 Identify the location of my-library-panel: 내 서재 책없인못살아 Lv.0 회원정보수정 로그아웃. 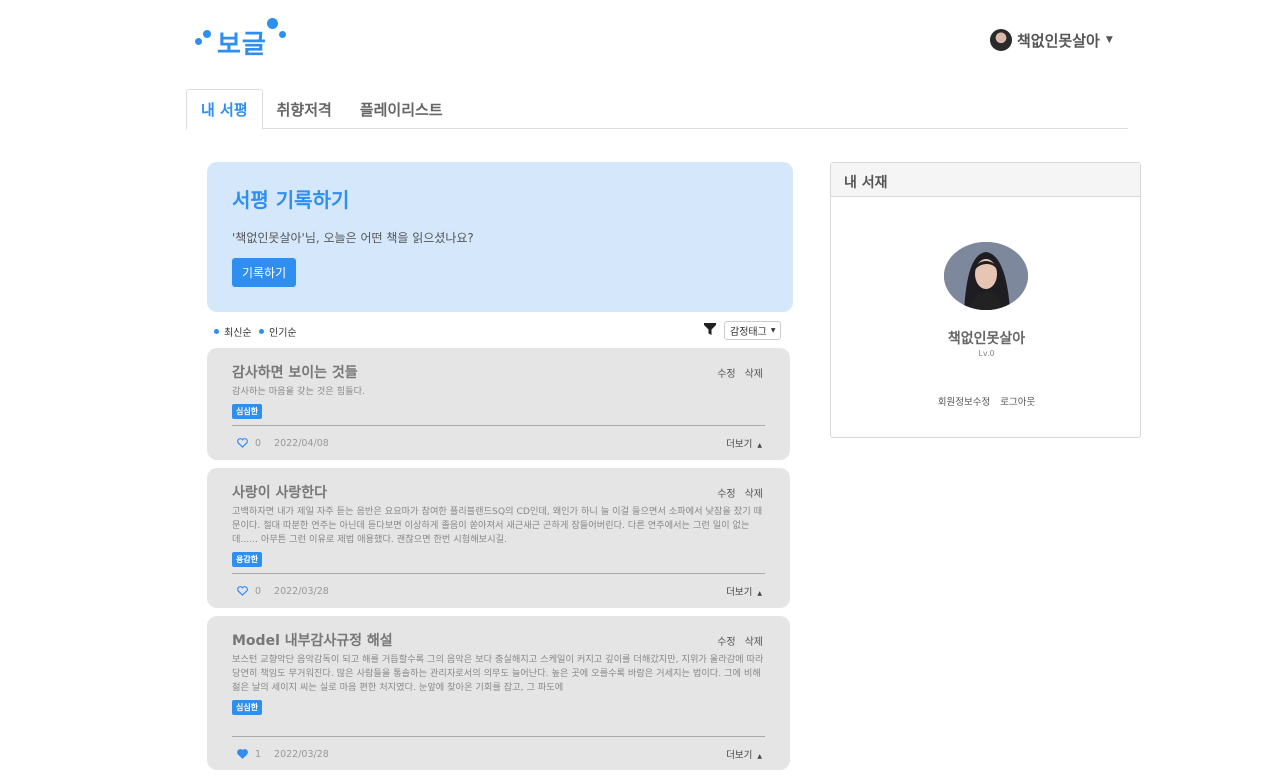
(985, 300).